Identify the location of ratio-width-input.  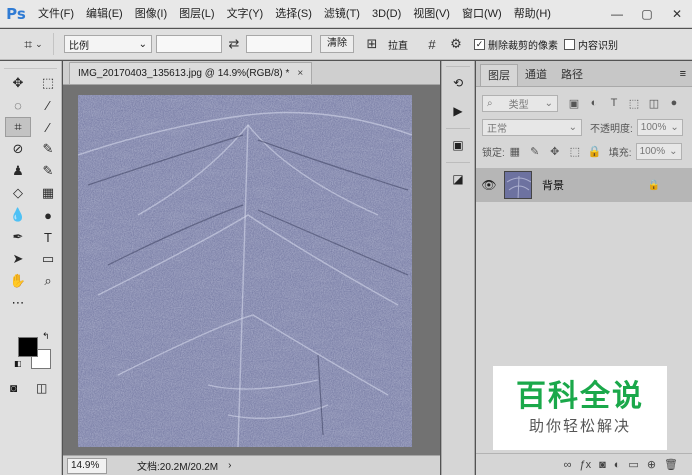
(189, 44).